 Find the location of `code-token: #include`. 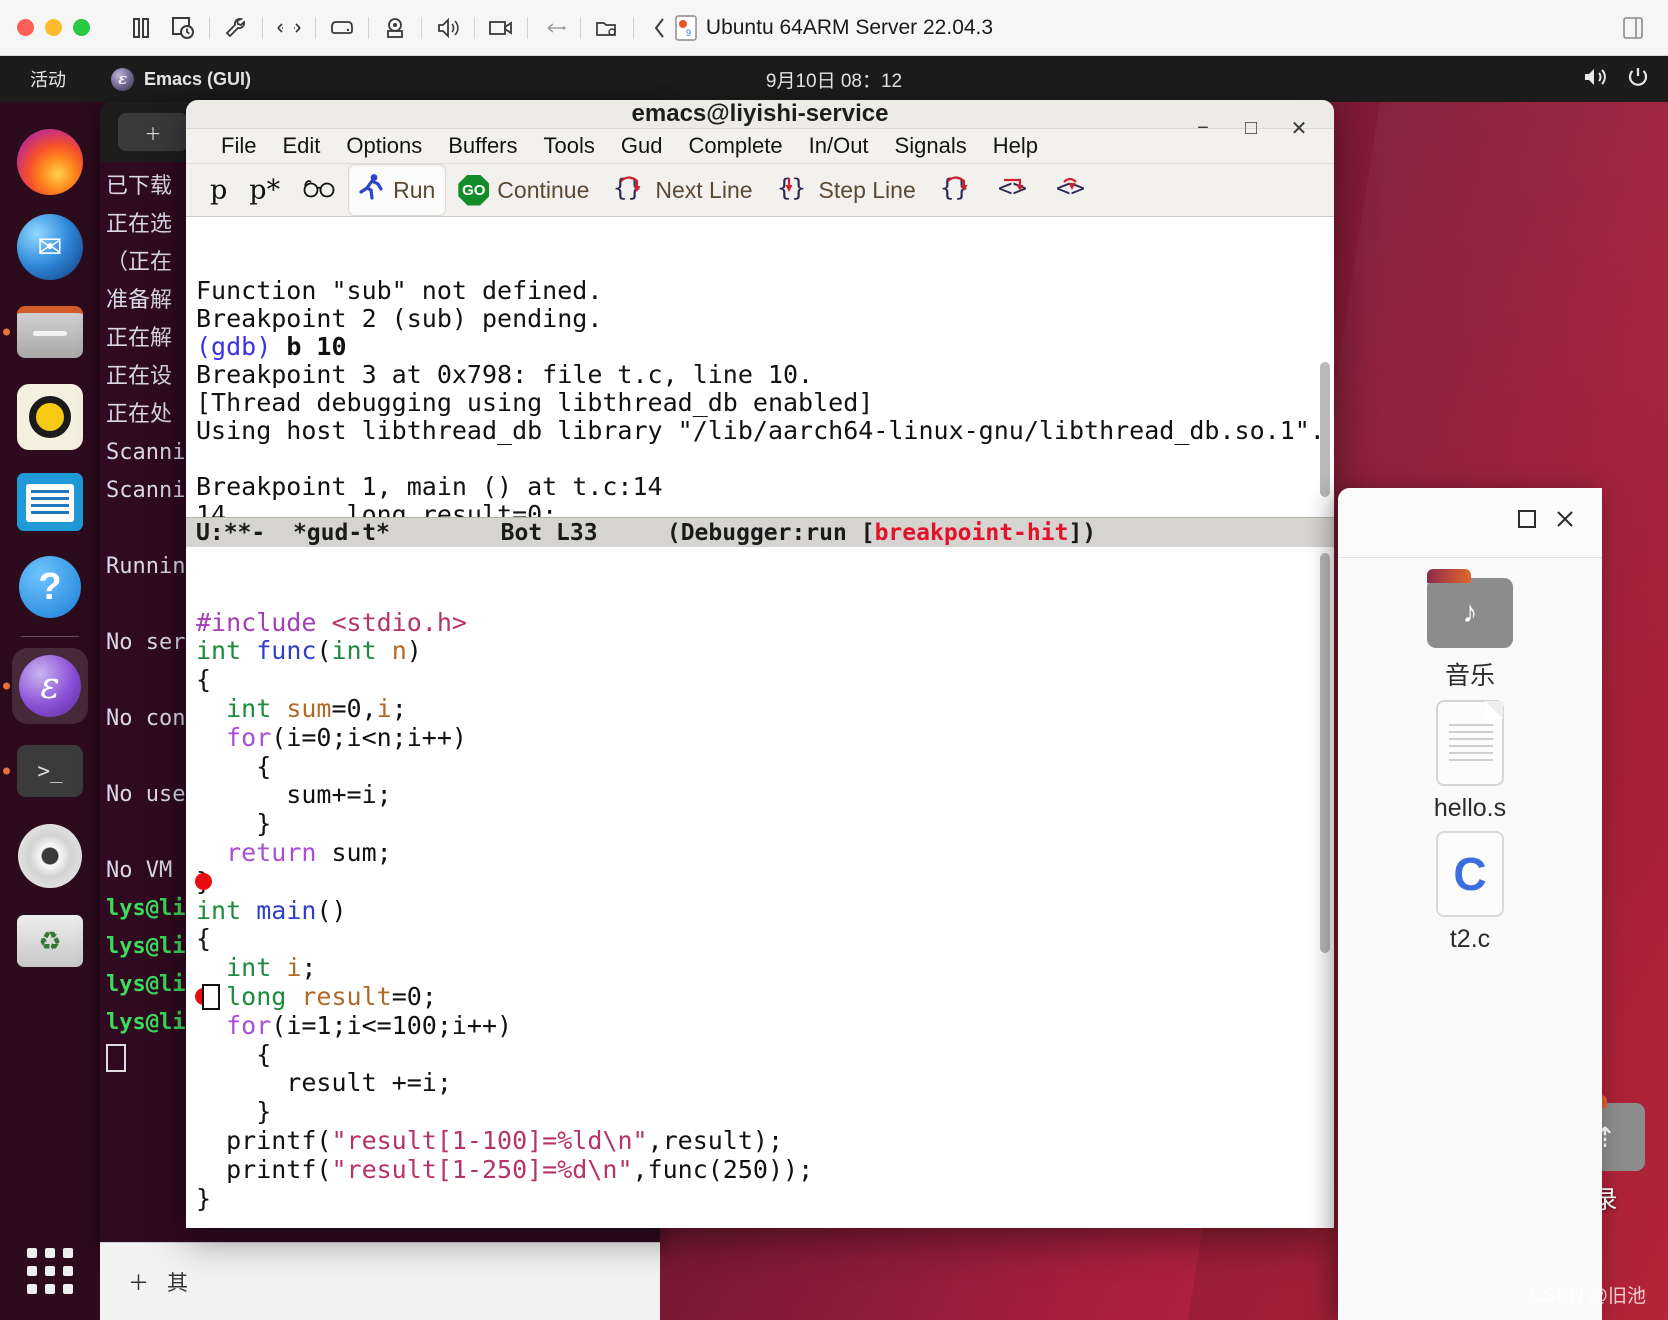

code-token: #include is located at coordinates (264, 622).